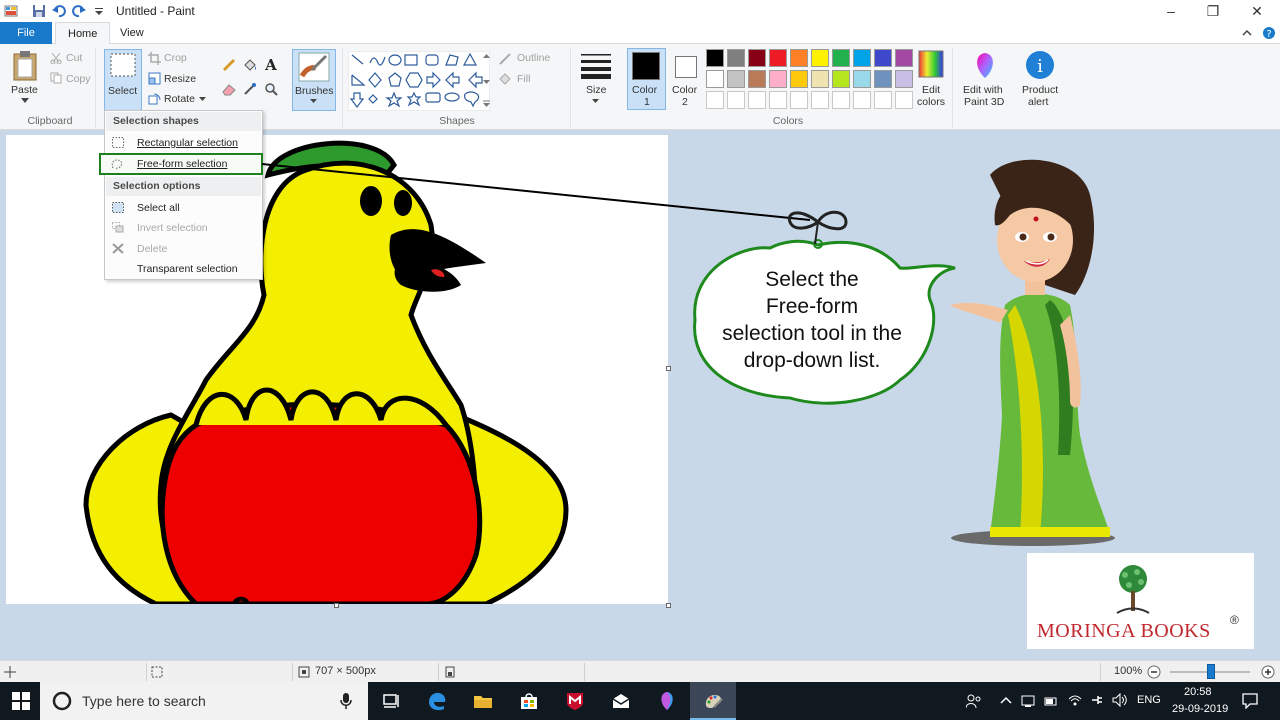  What do you see at coordinates (99, 11) in the screenshot?
I see `customize-toolbar-icon` at bounding box center [99, 11].